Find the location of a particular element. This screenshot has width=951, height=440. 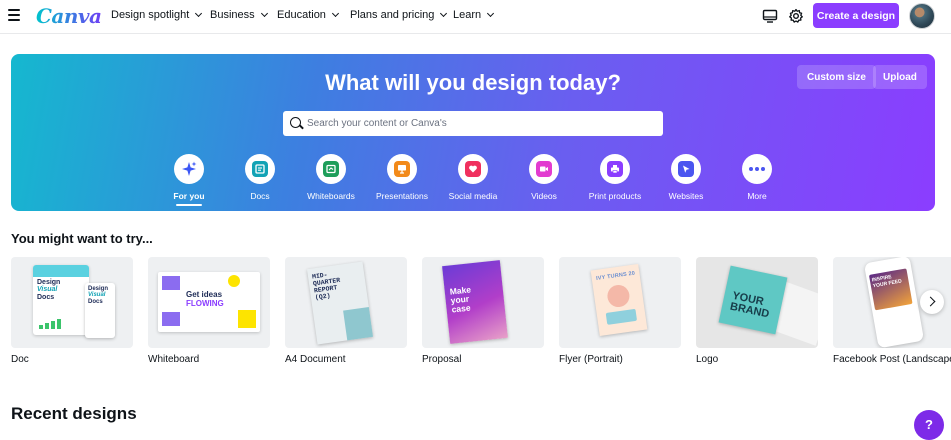

avatar is located at coordinates (922, 16).